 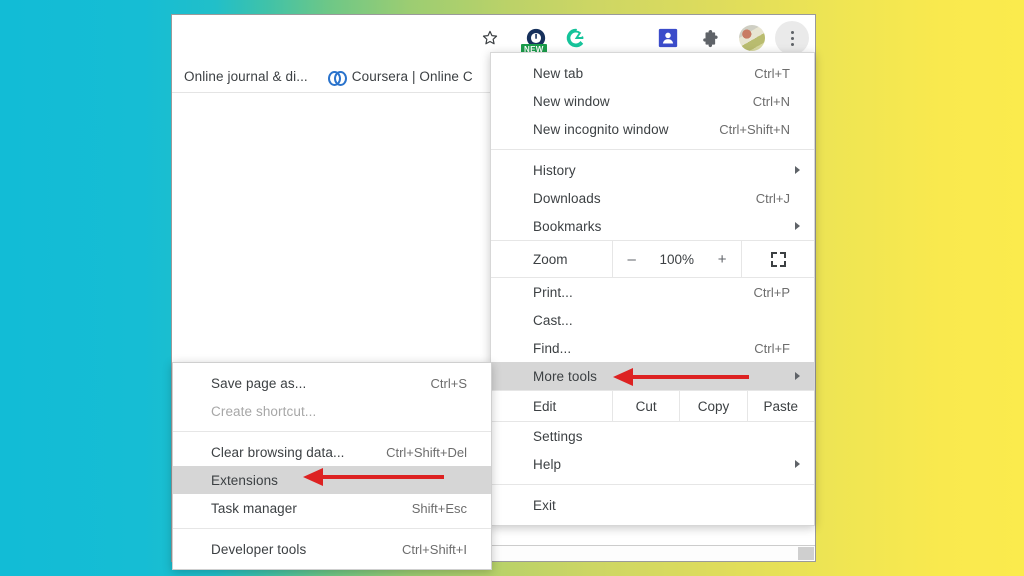 What do you see at coordinates (631, 259) in the screenshot?
I see `zoom-out-button: –` at bounding box center [631, 259].